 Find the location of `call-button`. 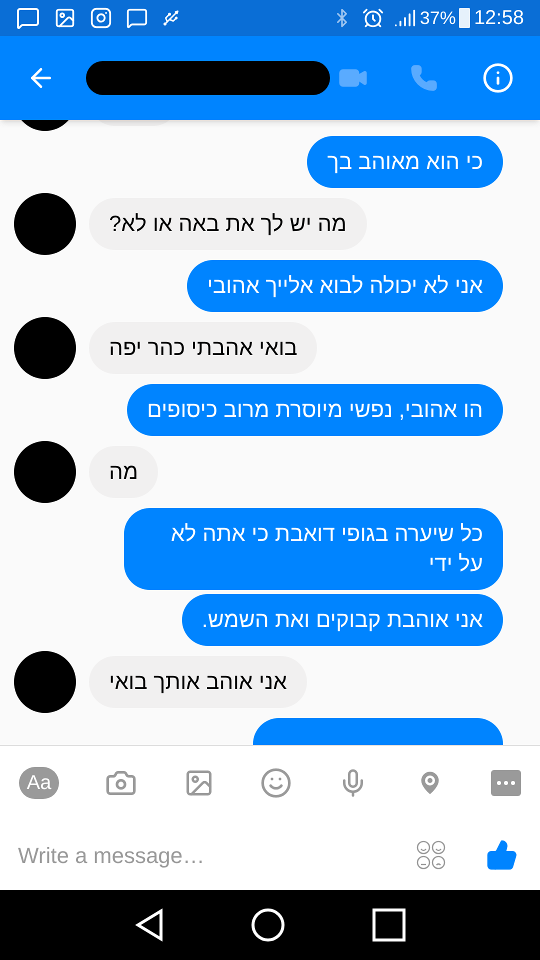

call-button is located at coordinates (424, 78).